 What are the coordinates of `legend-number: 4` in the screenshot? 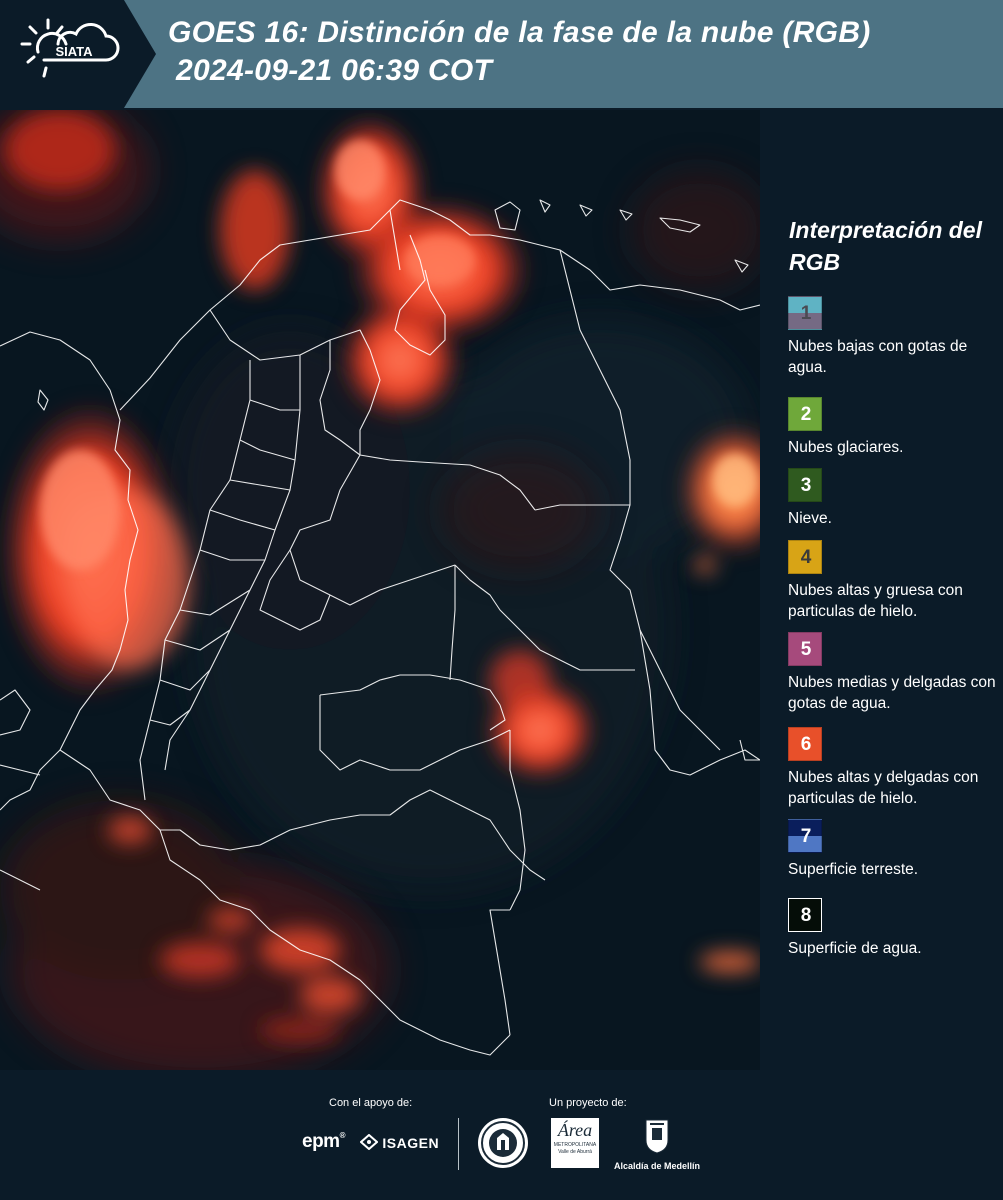 It's located at (806, 557).